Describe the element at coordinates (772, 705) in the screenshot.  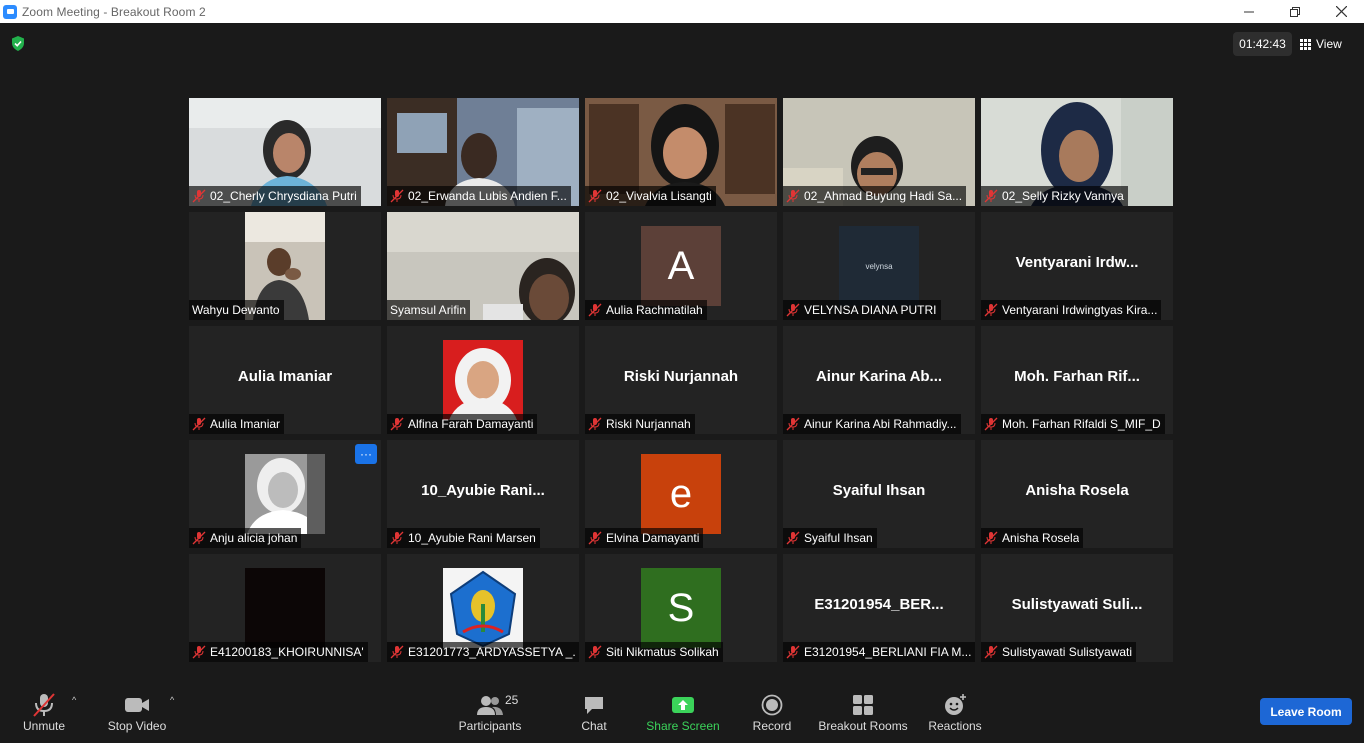
I see `record-icon` at that location.